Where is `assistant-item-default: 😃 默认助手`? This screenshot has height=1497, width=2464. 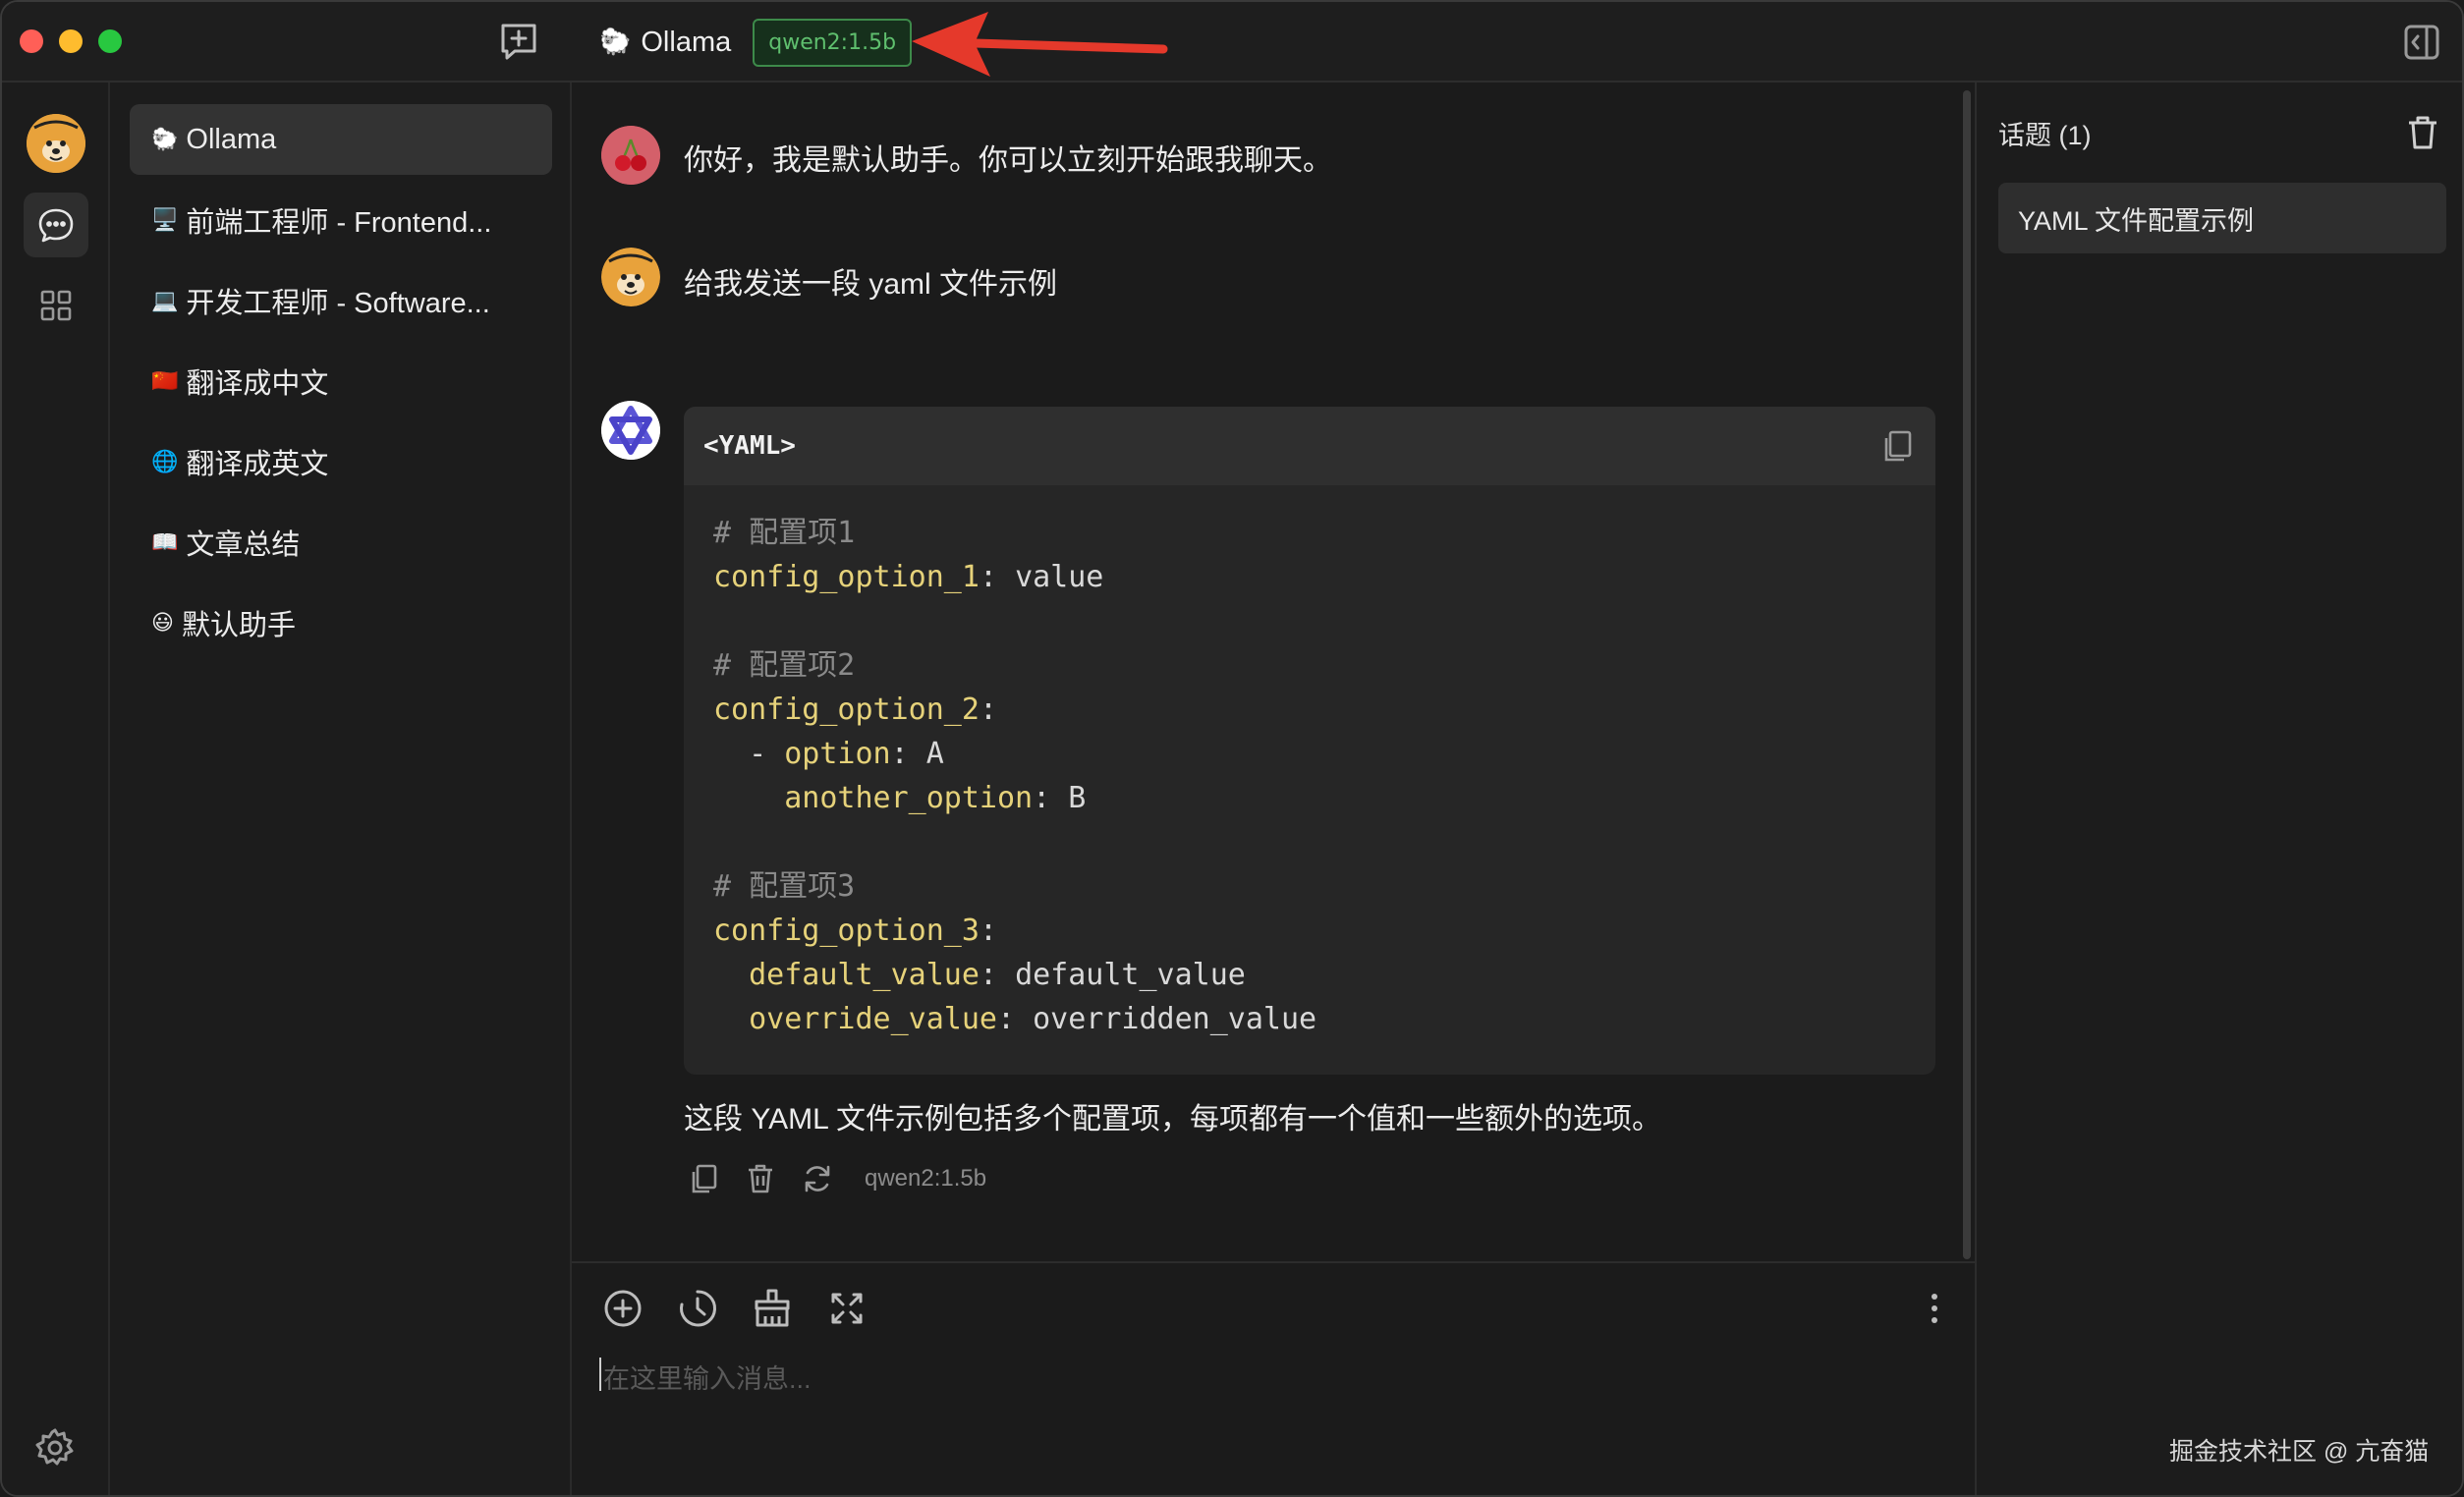 assistant-item-default: 😃 默认助手 is located at coordinates (341, 622).